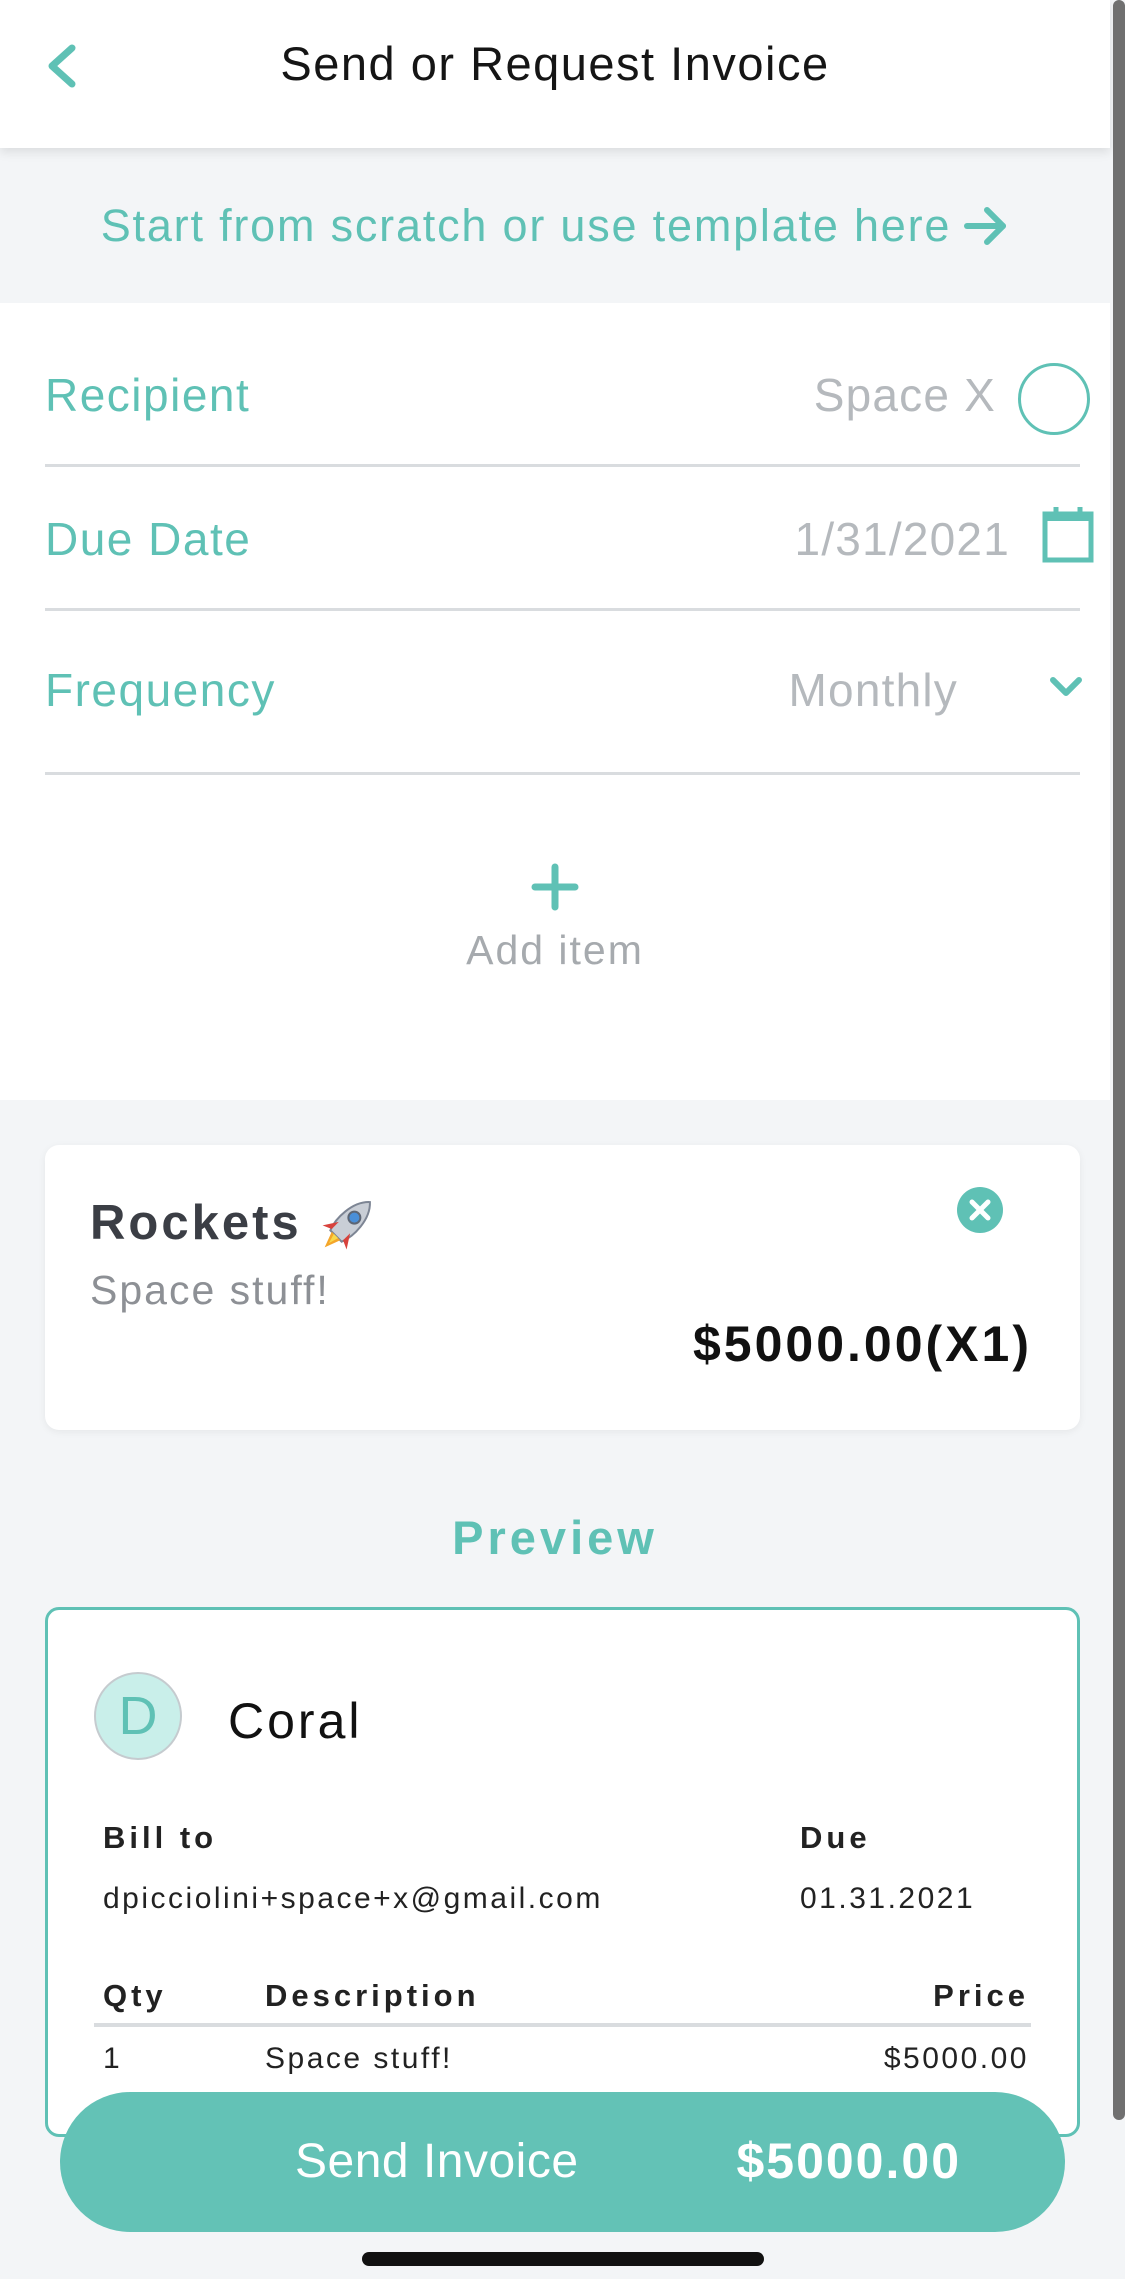 The width and height of the screenshot is (1125, 2279). I want to click on table-cell-description: Space stuff!, so click(359, 2058).